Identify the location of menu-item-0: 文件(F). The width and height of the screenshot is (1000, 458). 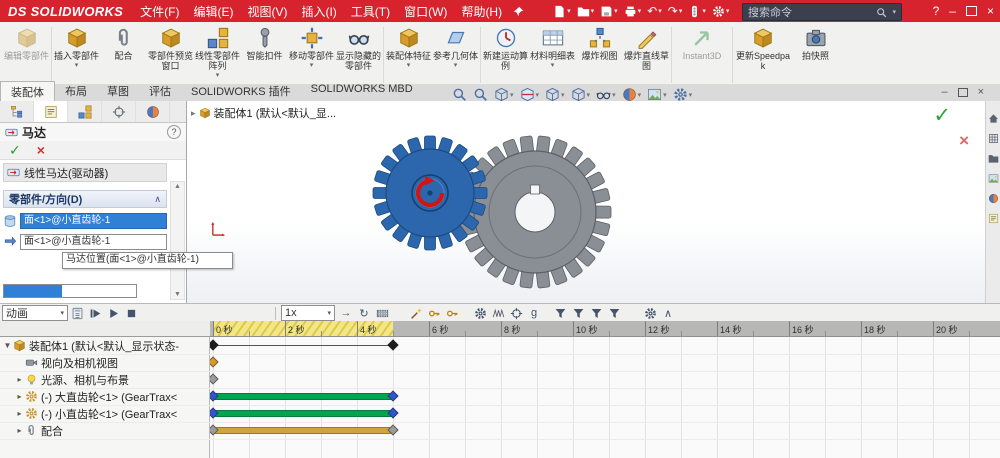
(159, 11).